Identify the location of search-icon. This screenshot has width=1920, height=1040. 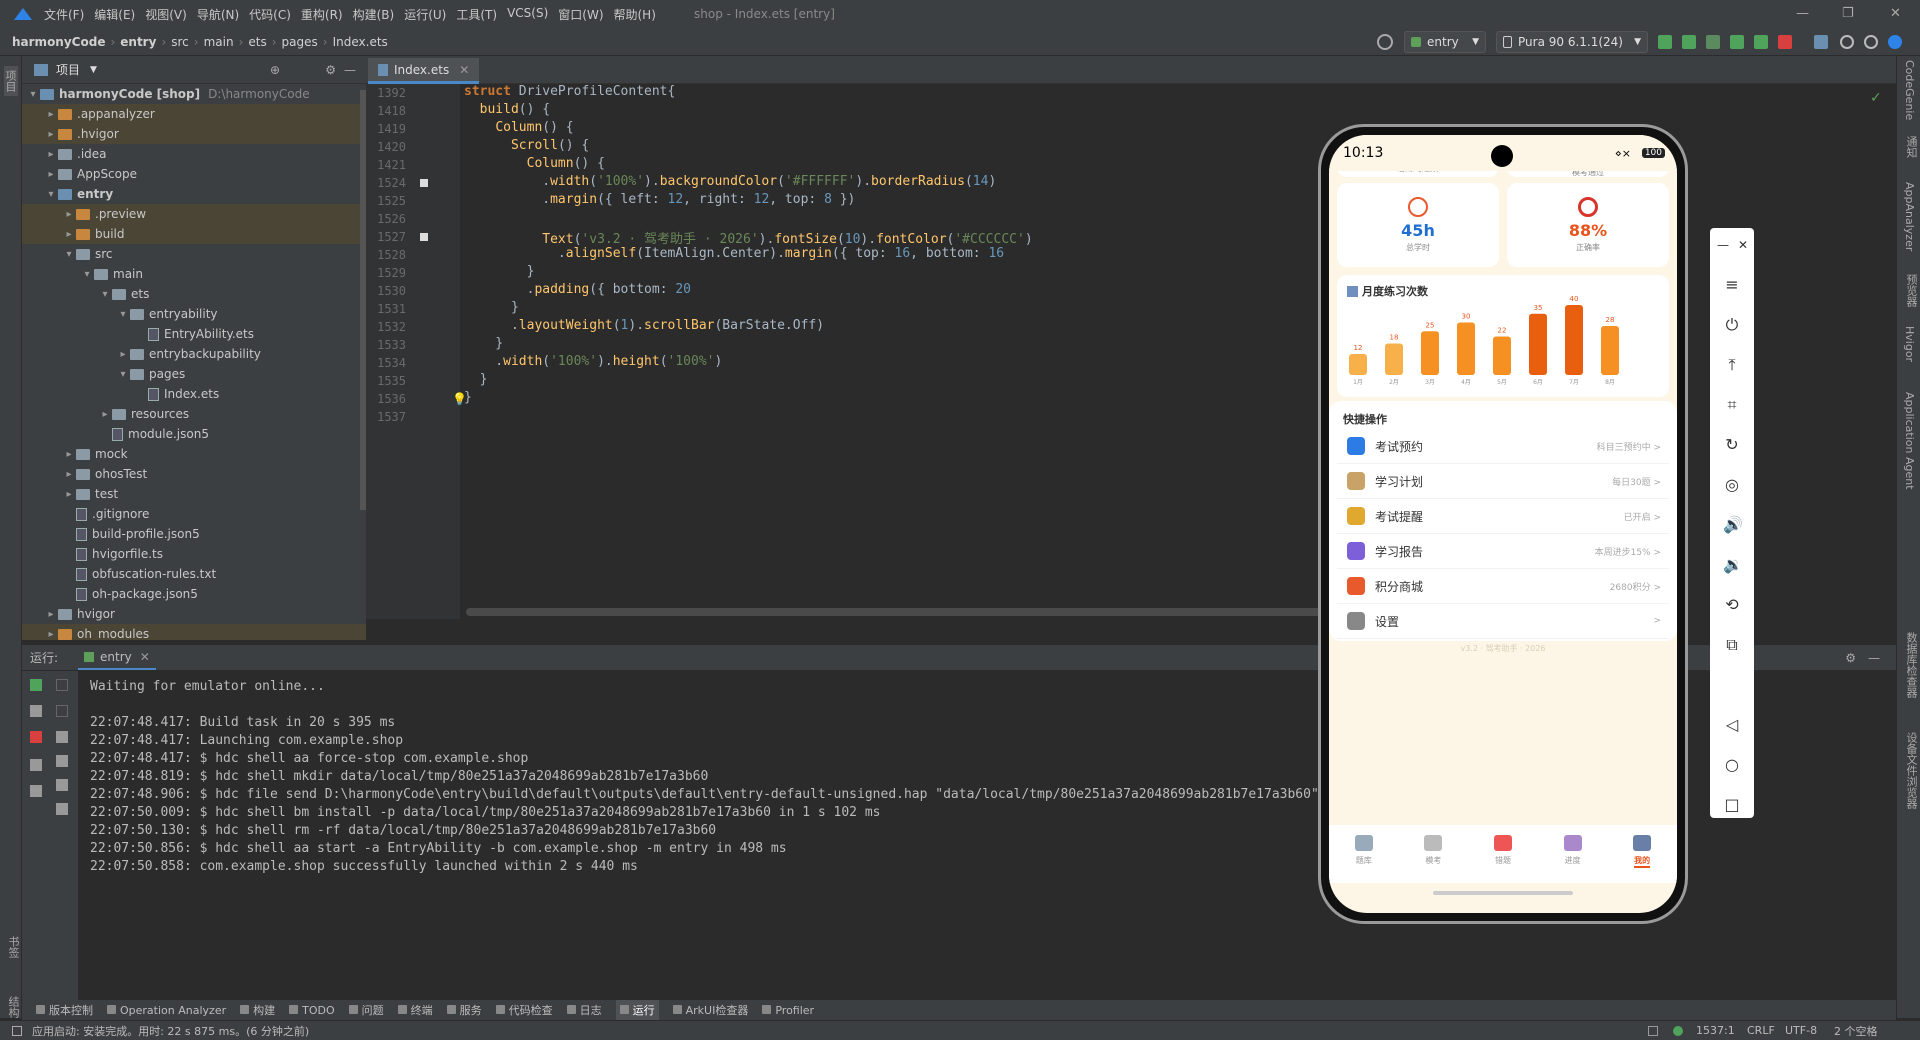
(1847, 42).